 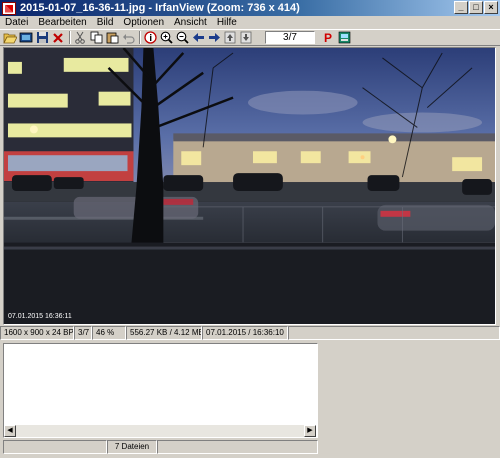 I want to click on undo-icon, so click(x=128, y=38).